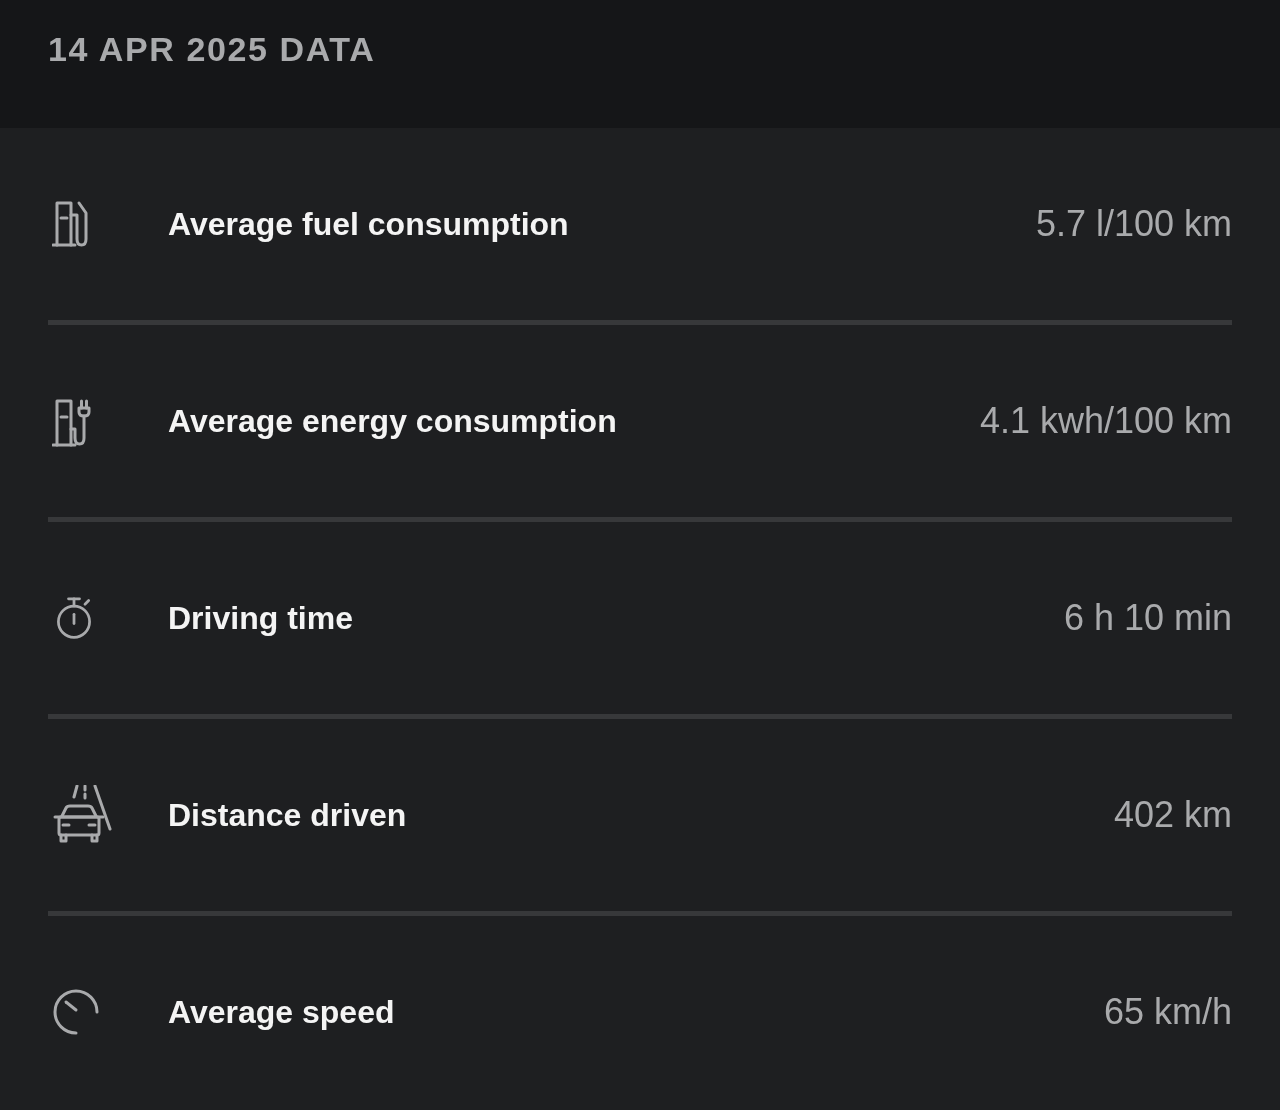 The width and height of the screenshot is (1280, 1110). What do you see at coordinates (282, 1012) in the screenshot?
I see `stat-label: Average speed` at bounding box center [282, 1012].